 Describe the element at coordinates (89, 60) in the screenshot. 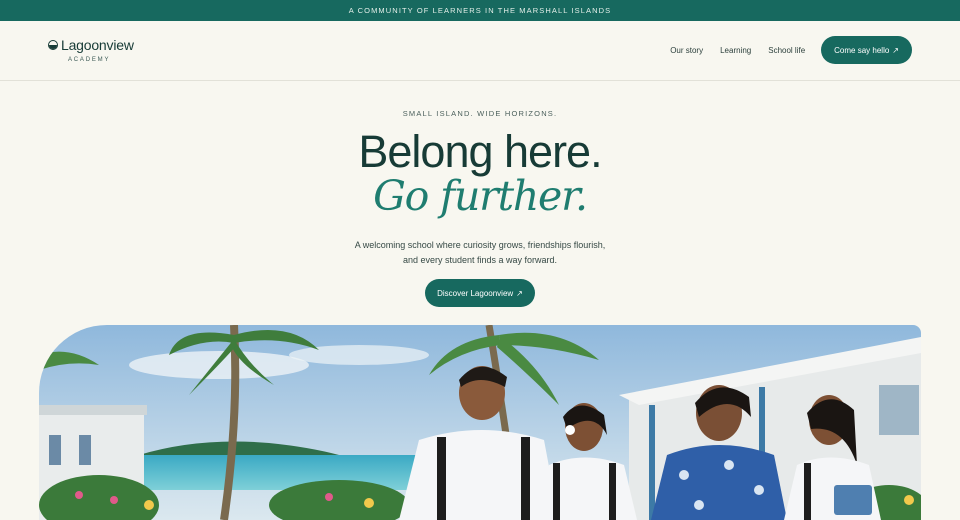

I see `logo-subtitle: ACADEMY` at that location.